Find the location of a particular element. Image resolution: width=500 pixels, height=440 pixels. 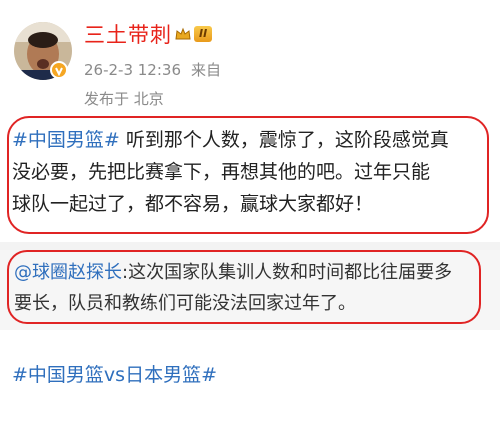

level-badge: II is located at coordinates (193, 34).